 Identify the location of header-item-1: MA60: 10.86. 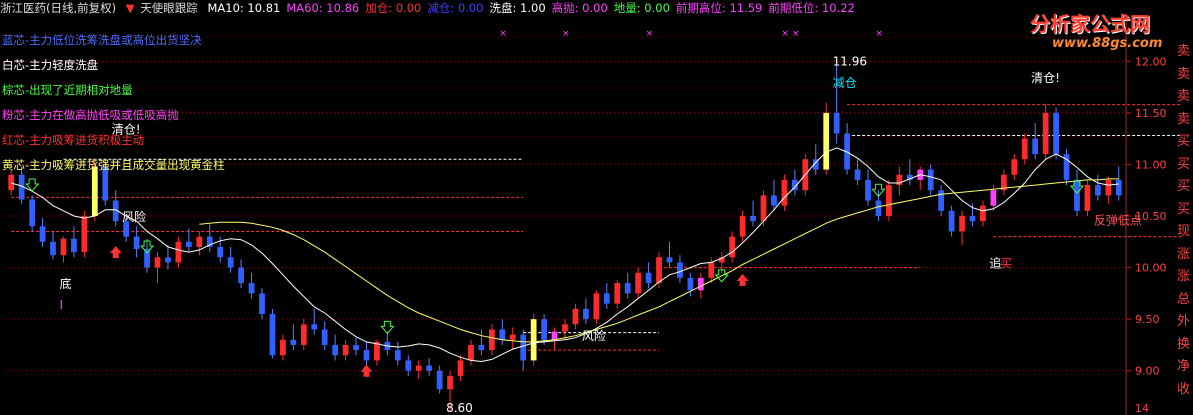
(323, 8).